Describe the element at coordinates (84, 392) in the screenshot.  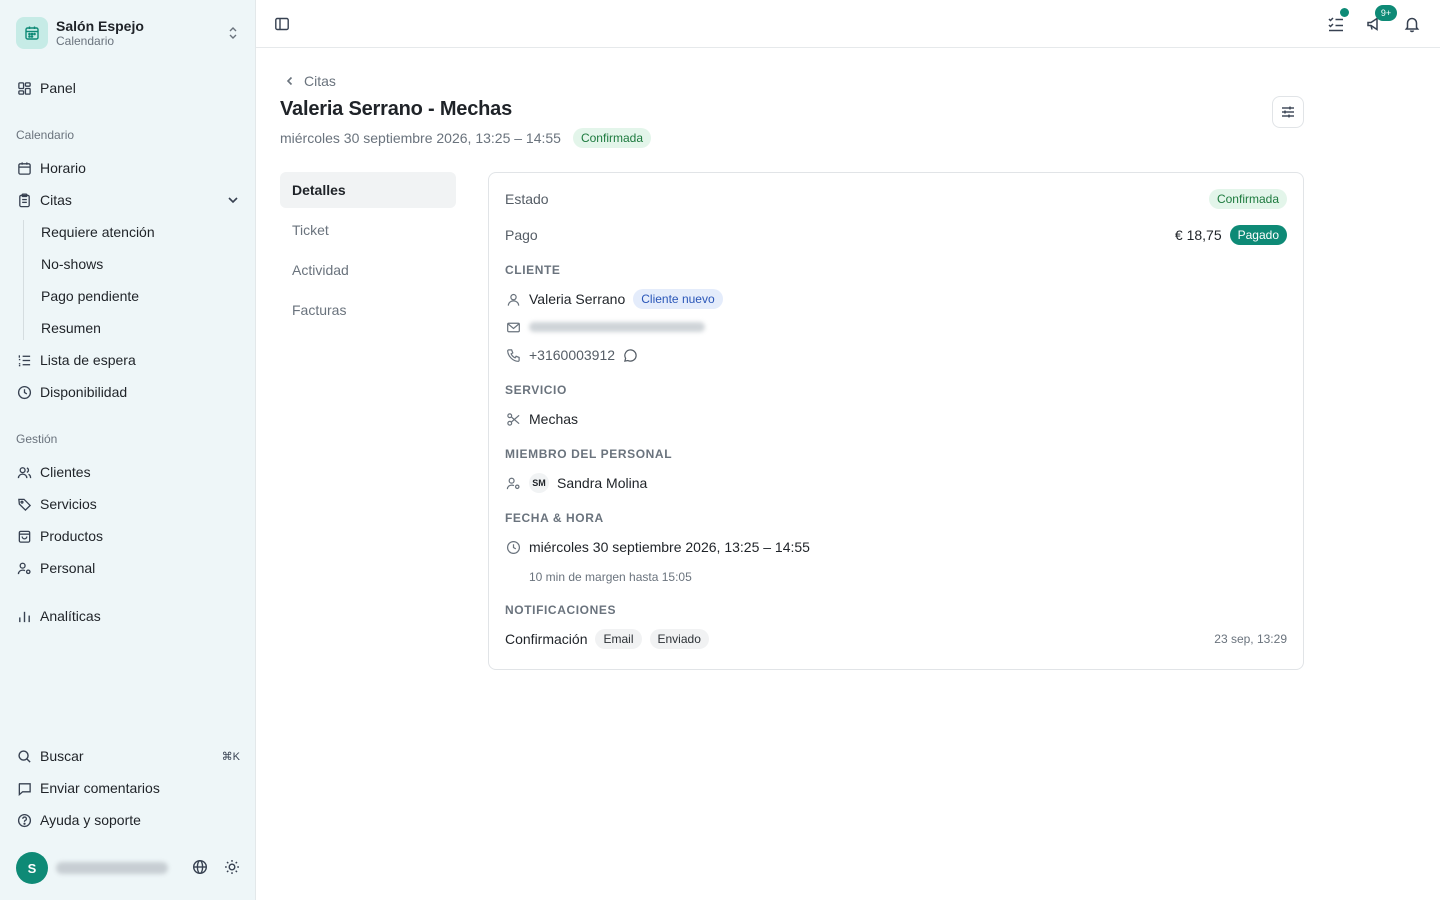
I see `nav-disponibilidad-label: Disponibilidad` at that location.